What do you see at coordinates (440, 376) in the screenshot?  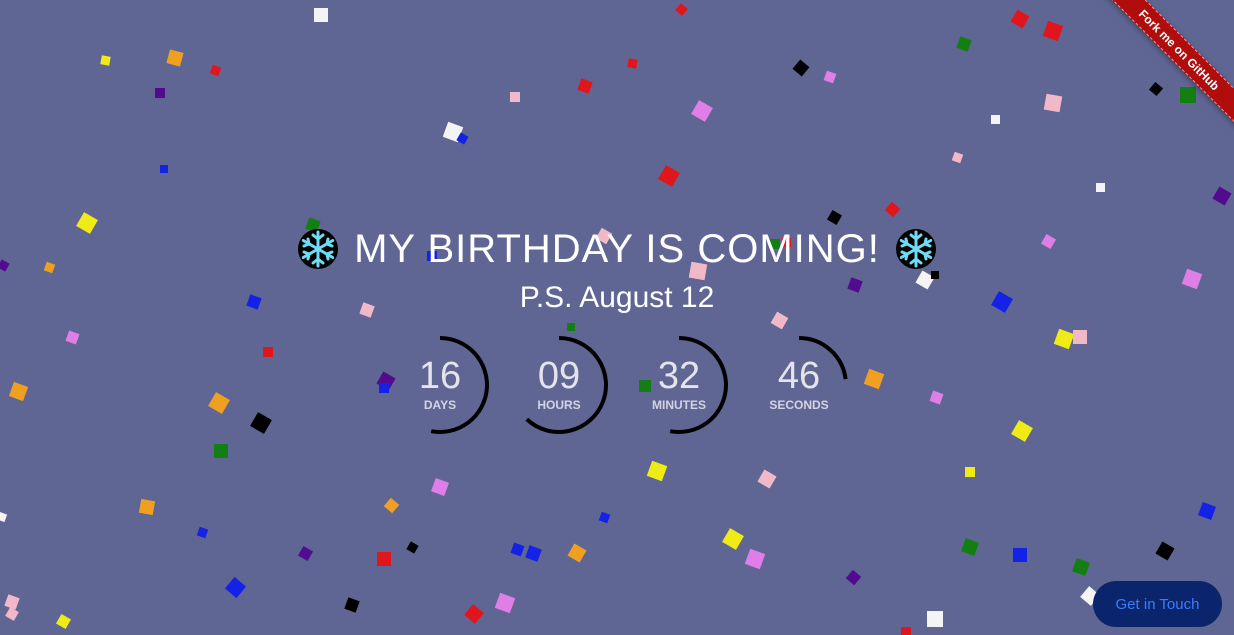 I see `countdown-days-value: 16` at bounding box center [440, 376].